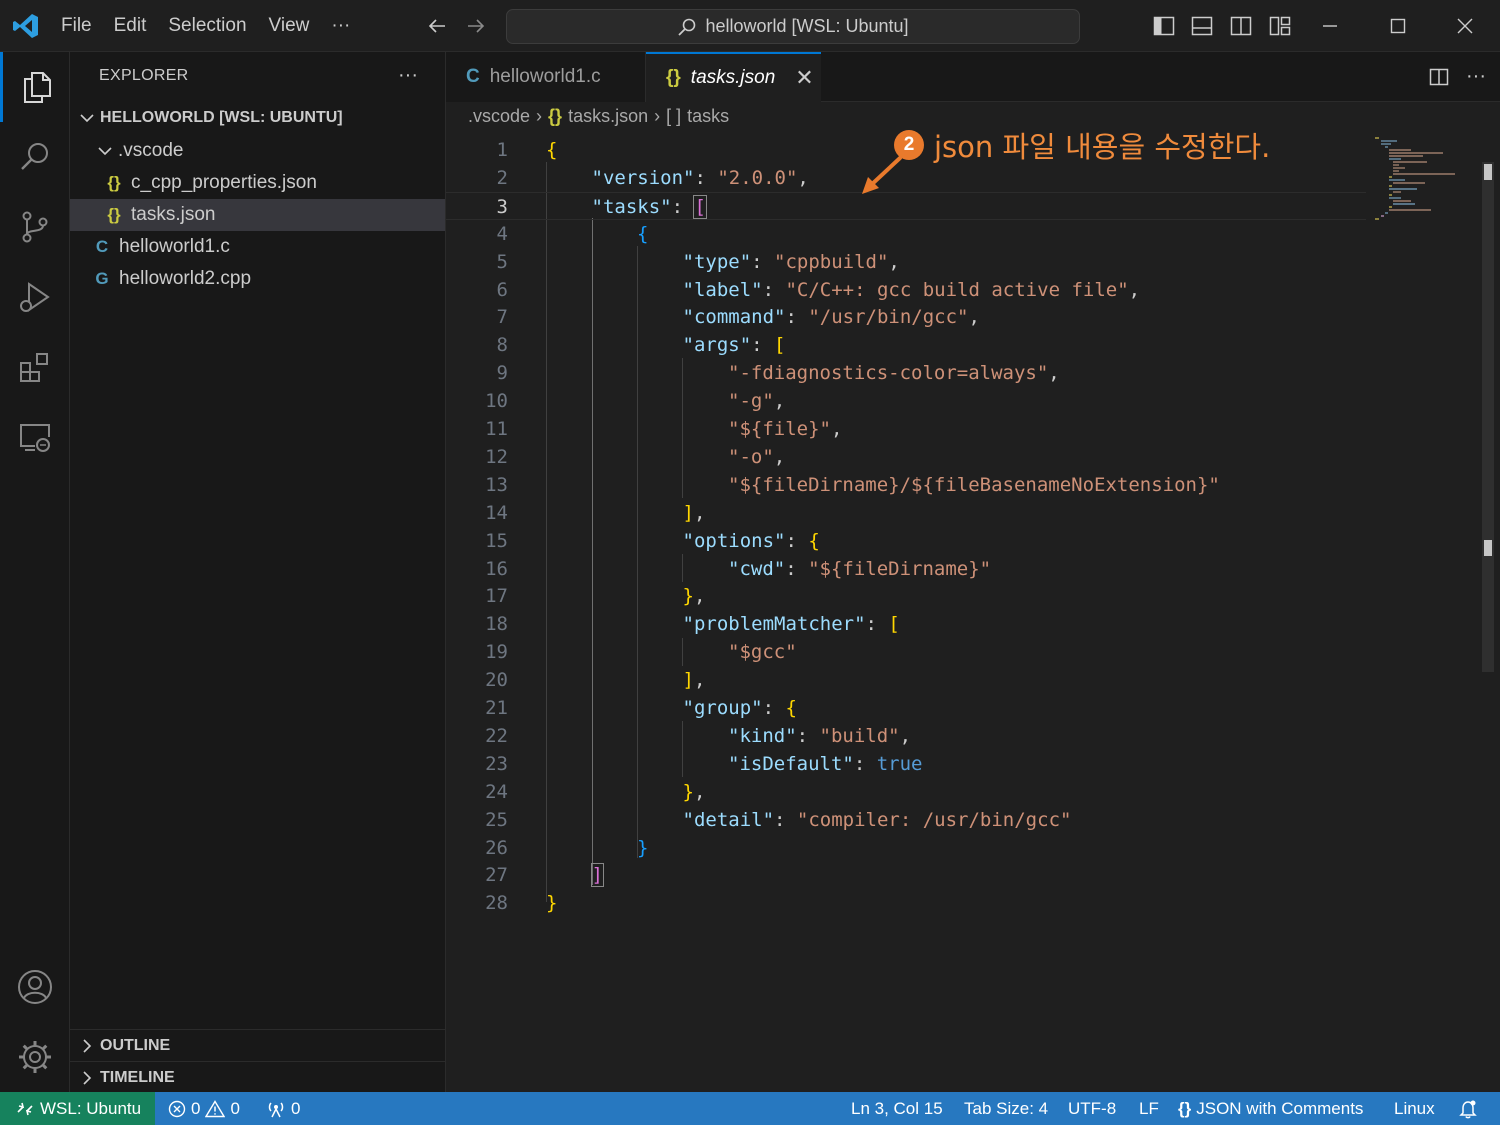 This screenshot has height=1125, width=1500. I want to click on line-number: 22, so click(496, 735).